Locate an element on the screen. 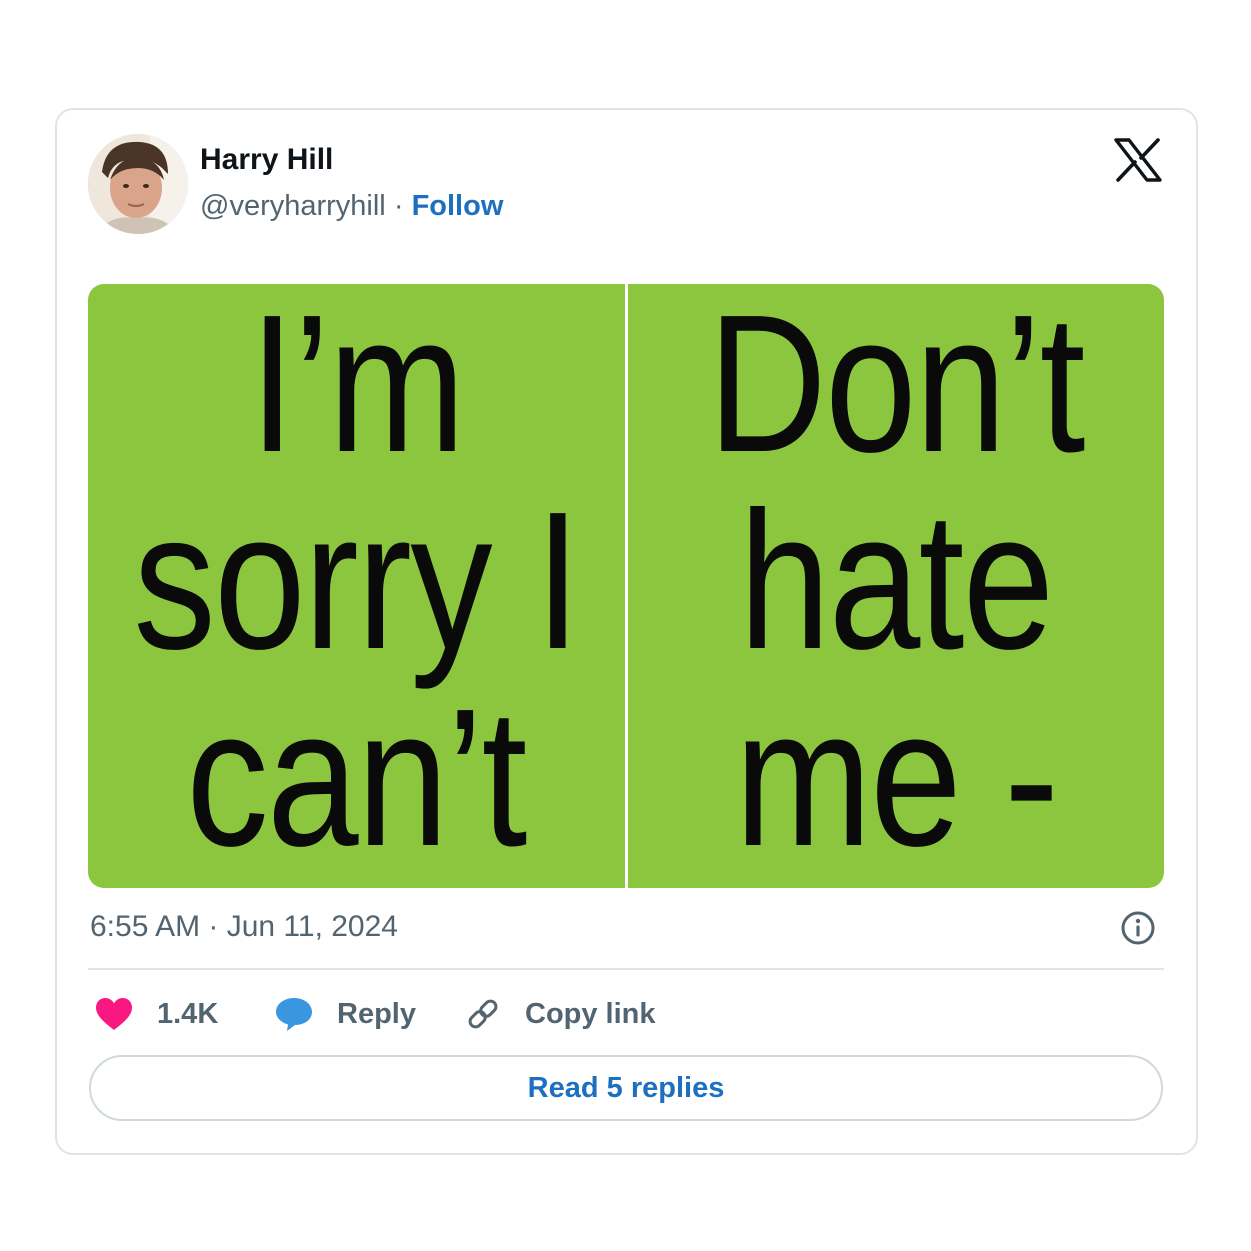 The width and height of the screenshot is (1251, 1251). reply-button: Reply is located at coordinates (345, 1014).